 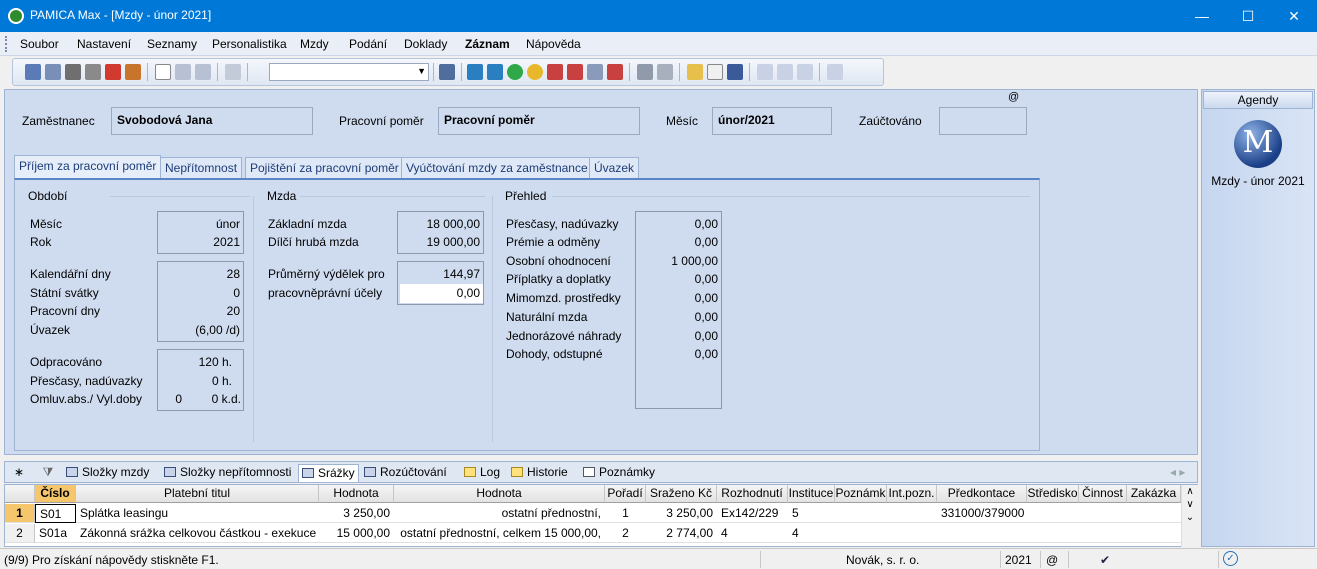 What do you see at coordinates (625, 513) in the screenshot?
I see `cell-poradi: 1` at bounding box center [625, 513].